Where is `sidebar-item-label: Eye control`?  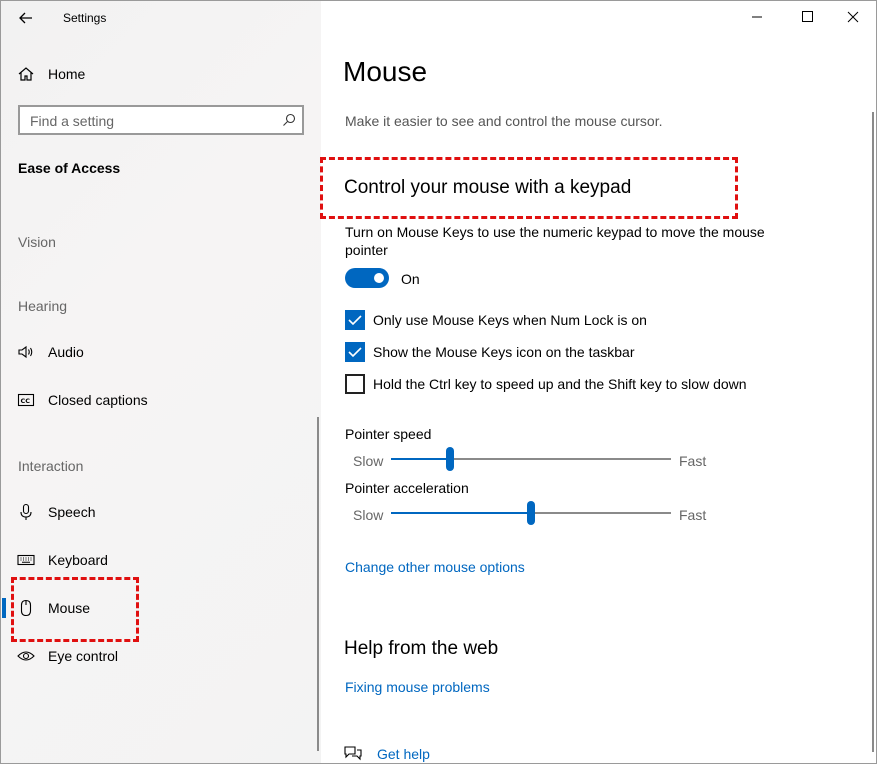 sidebar-item-label: Eye control is located at coordinates (83, 656).